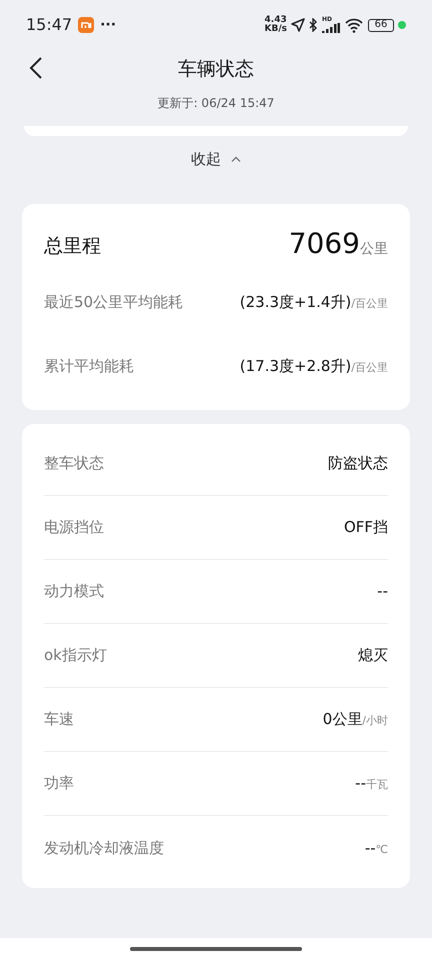 This screenshot has width=432, height=960. I want to click on mileage-label: 总里程, so click(72, 246).